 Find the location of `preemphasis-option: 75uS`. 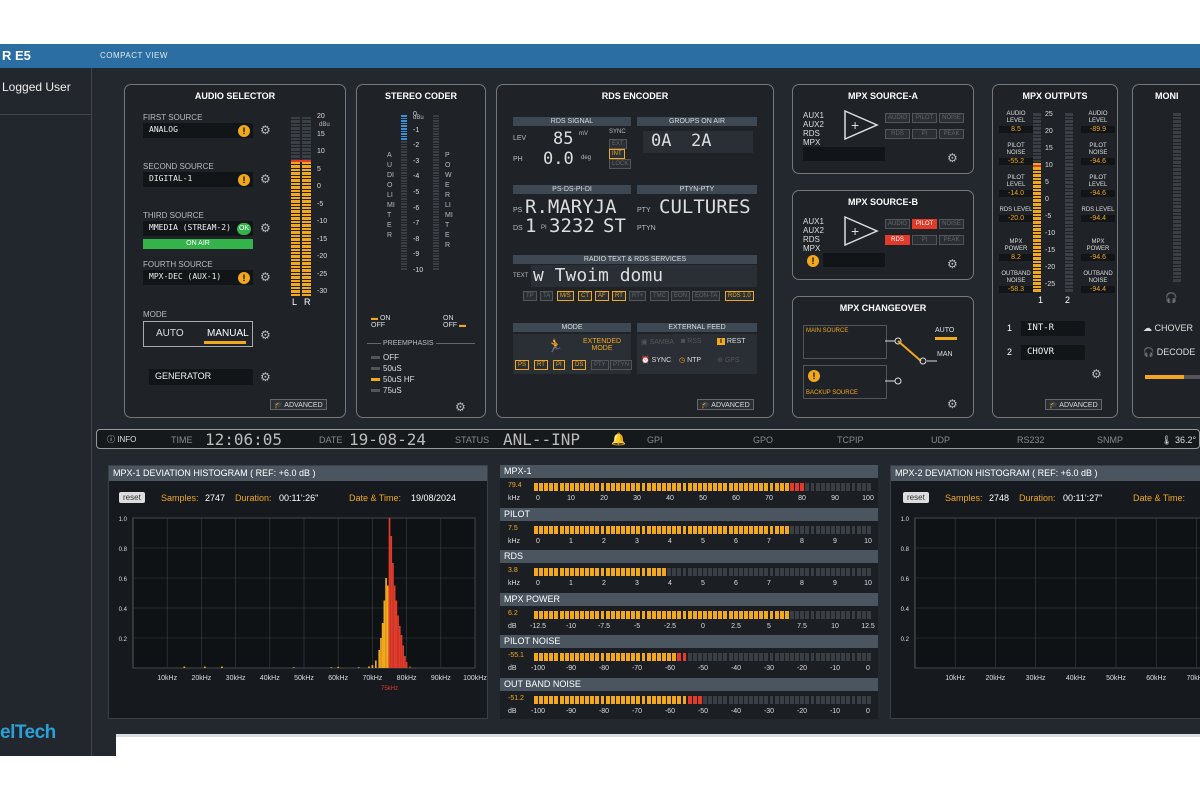

preemphasis-option: 75uS is located at coordinates (421, 391).